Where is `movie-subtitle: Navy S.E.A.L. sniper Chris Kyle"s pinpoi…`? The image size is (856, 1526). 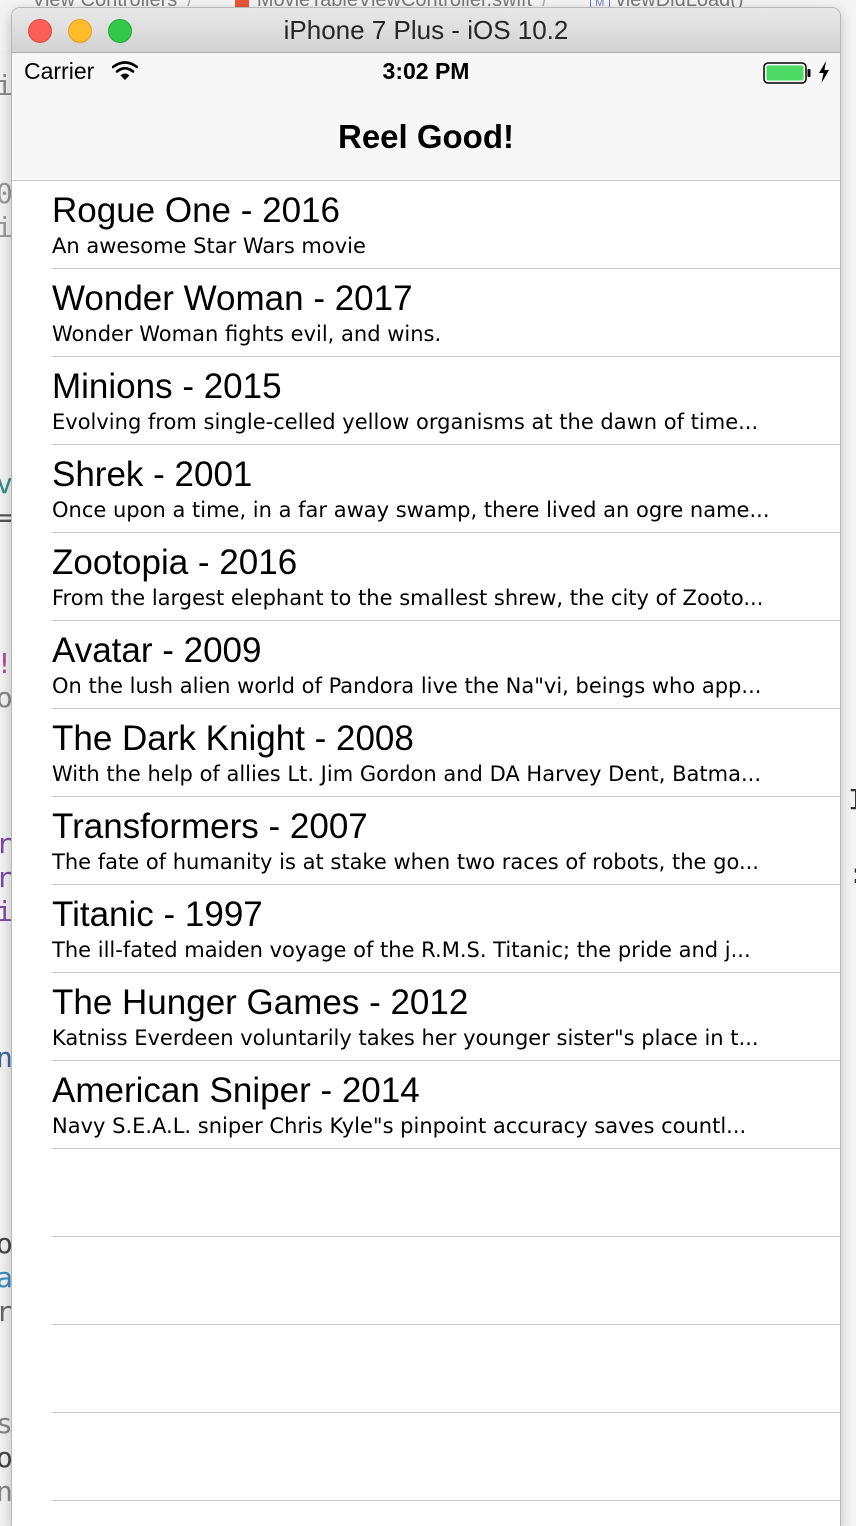
movie-subtitle: Navy S.E.A.L. sniper Chris Kyle"s pinpoi… is located at coordinates (399, 1126).